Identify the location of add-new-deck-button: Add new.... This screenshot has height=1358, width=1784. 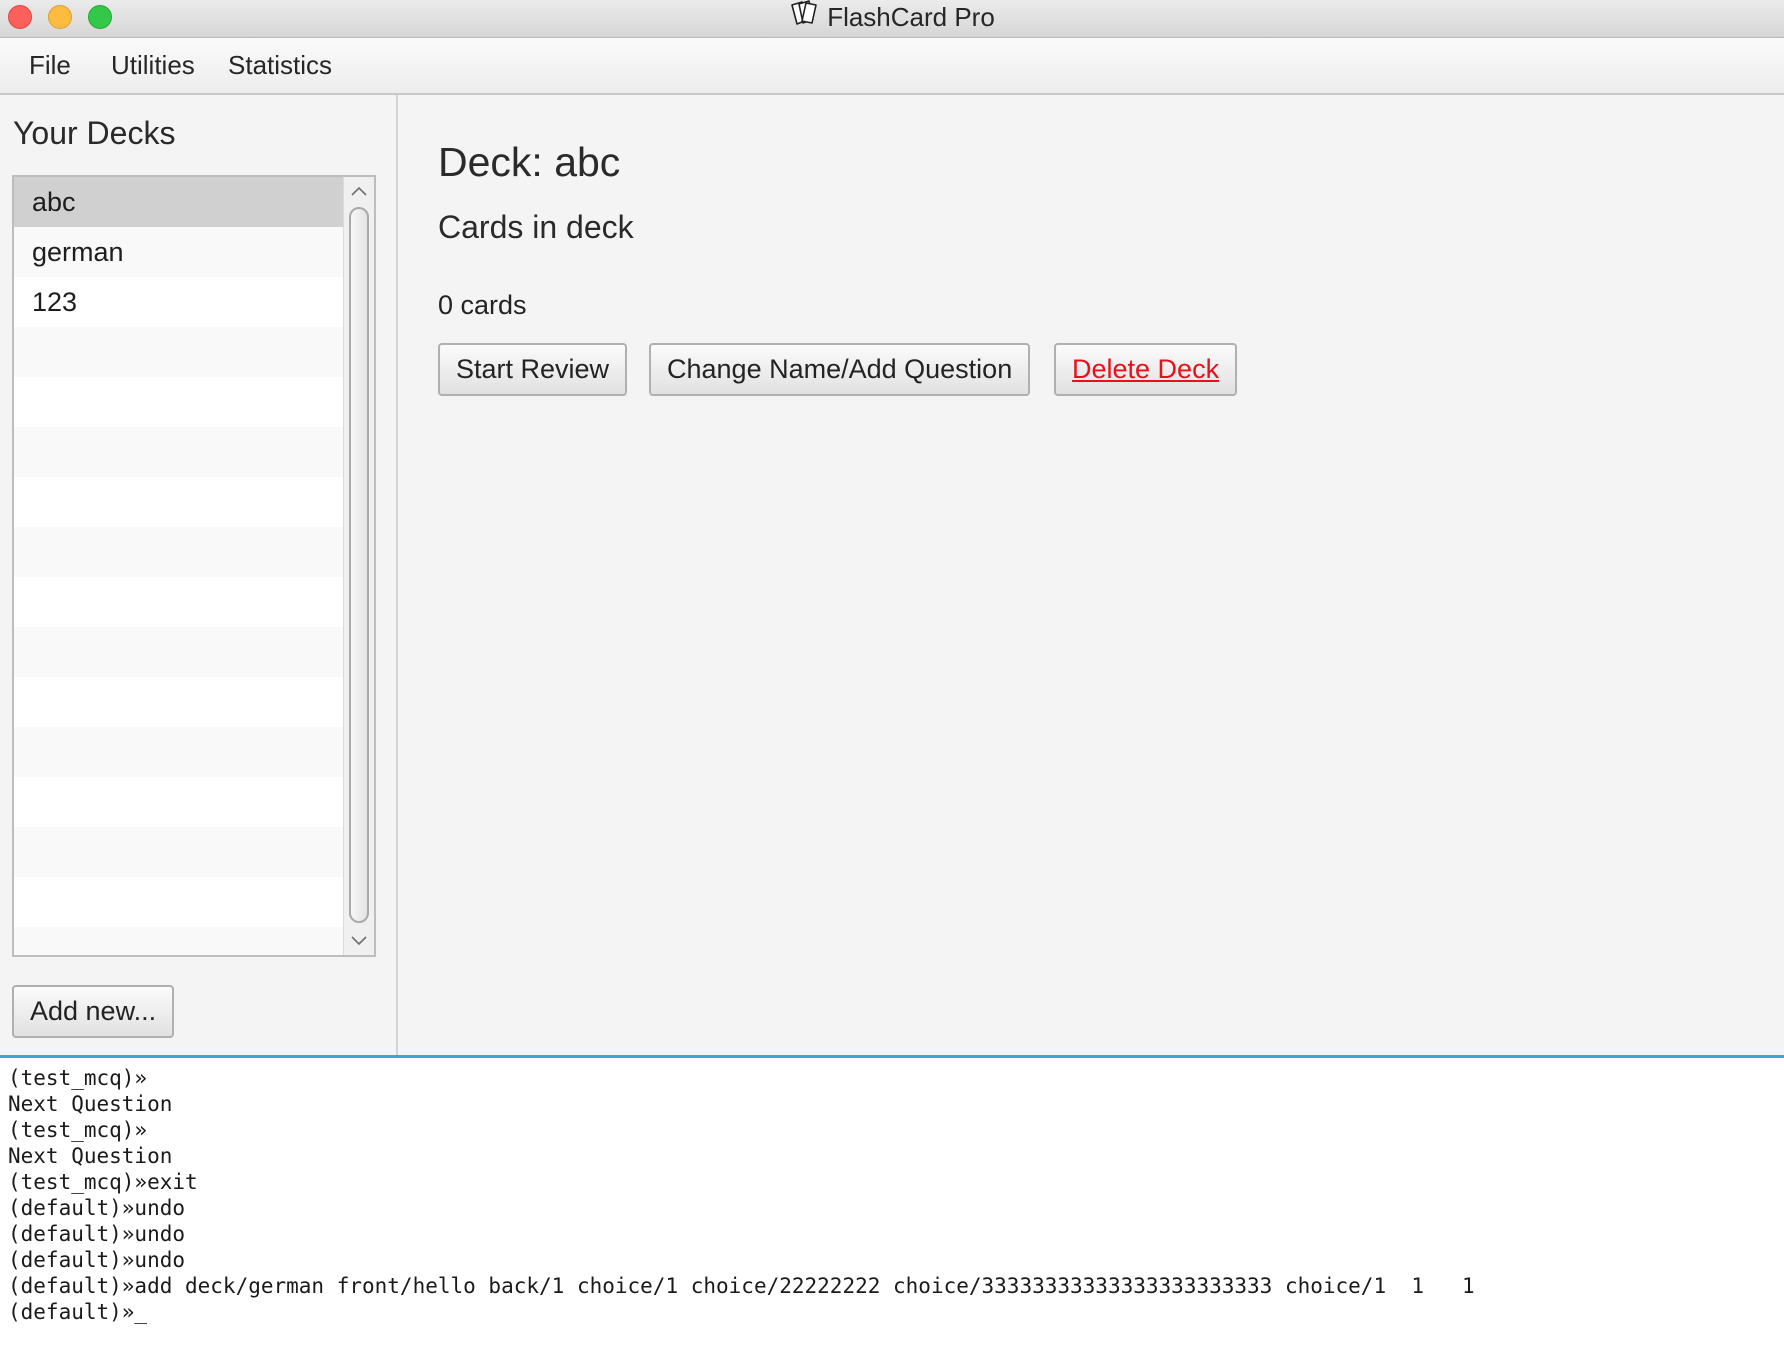
(93, 1011).